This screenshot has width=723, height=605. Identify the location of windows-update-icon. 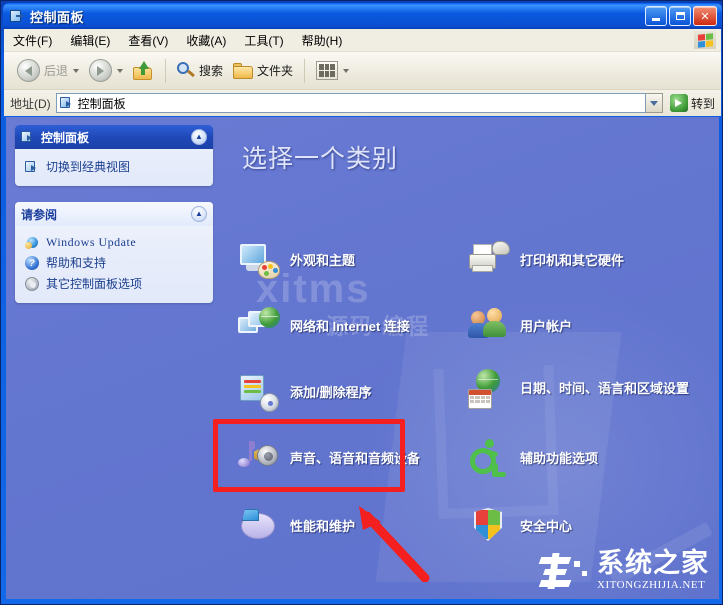
(32, 243).